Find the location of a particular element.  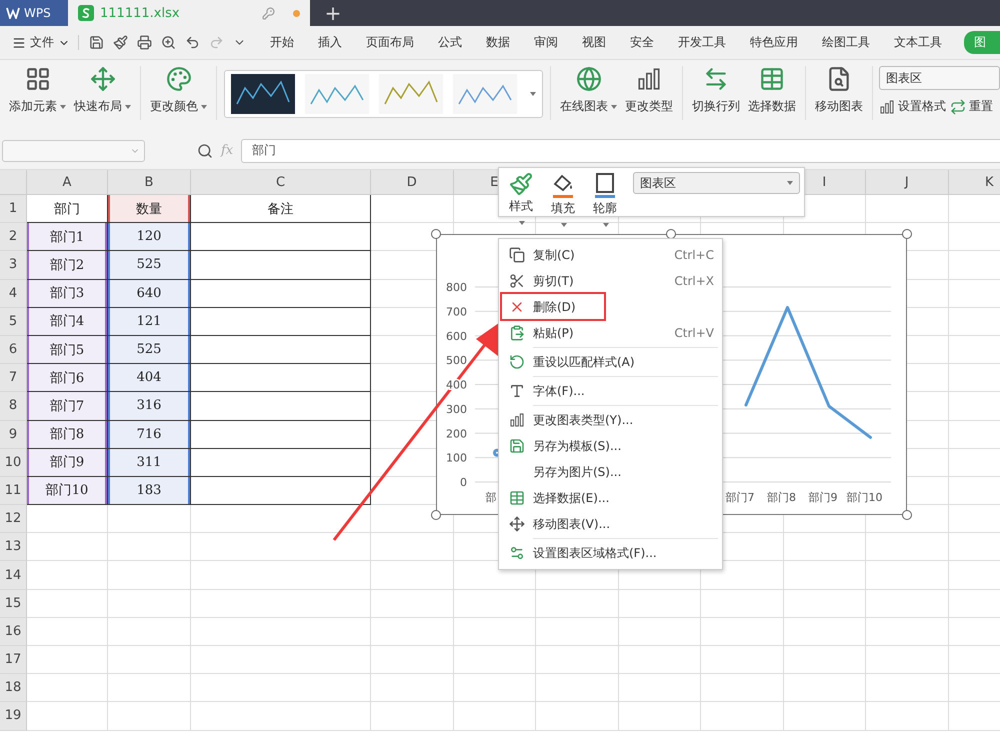

menu-tab: 公式 is located at coordinates (450, 42).